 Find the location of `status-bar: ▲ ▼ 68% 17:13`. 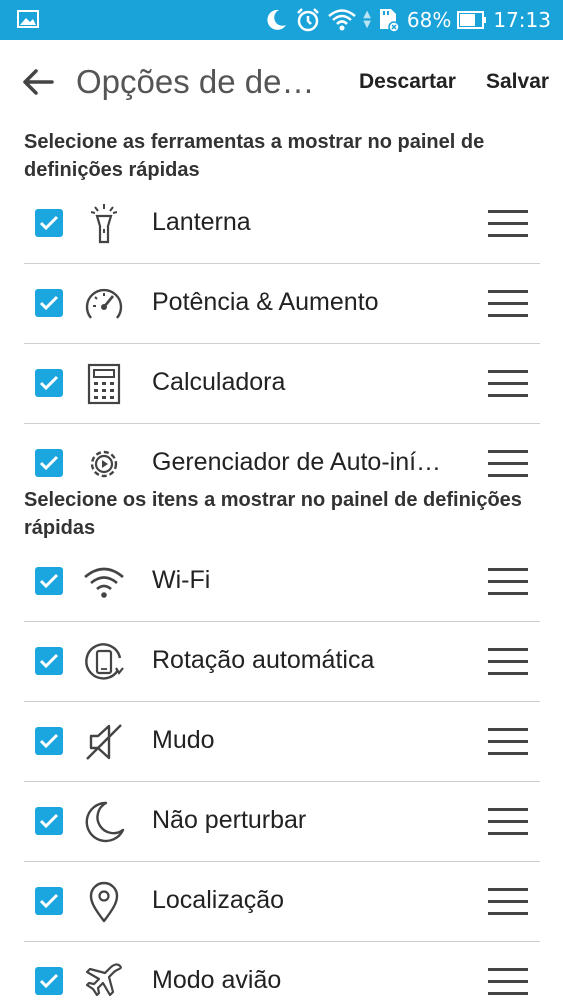

status-bar: ▲ ▼ 68% 17:13 is located at coordinates (281, 20).